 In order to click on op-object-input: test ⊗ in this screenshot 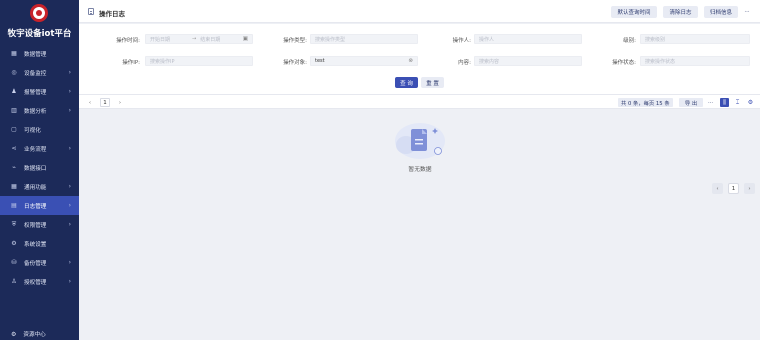, I will do `click(364, 61)`.